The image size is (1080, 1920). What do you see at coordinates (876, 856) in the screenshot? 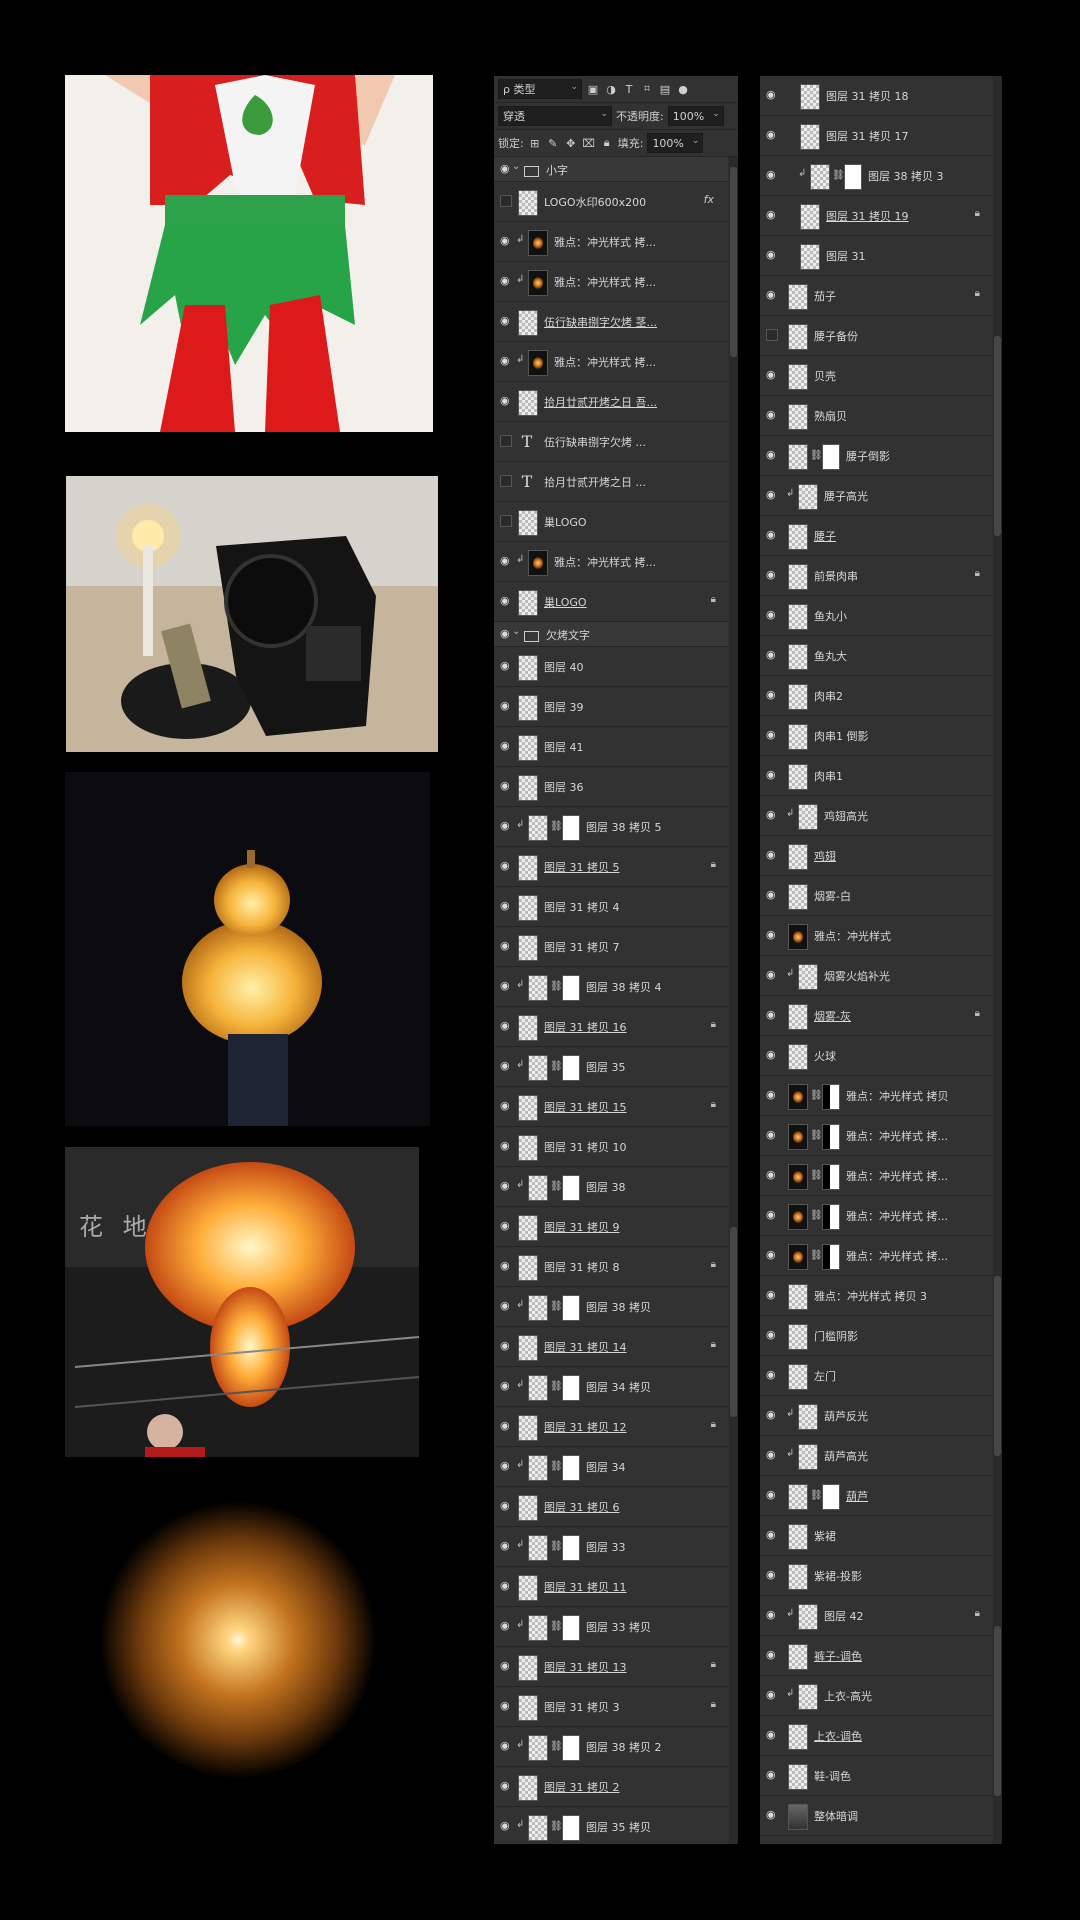
I see `layer-row: ◉ 鸡翅` at bounding box center [876, 856].